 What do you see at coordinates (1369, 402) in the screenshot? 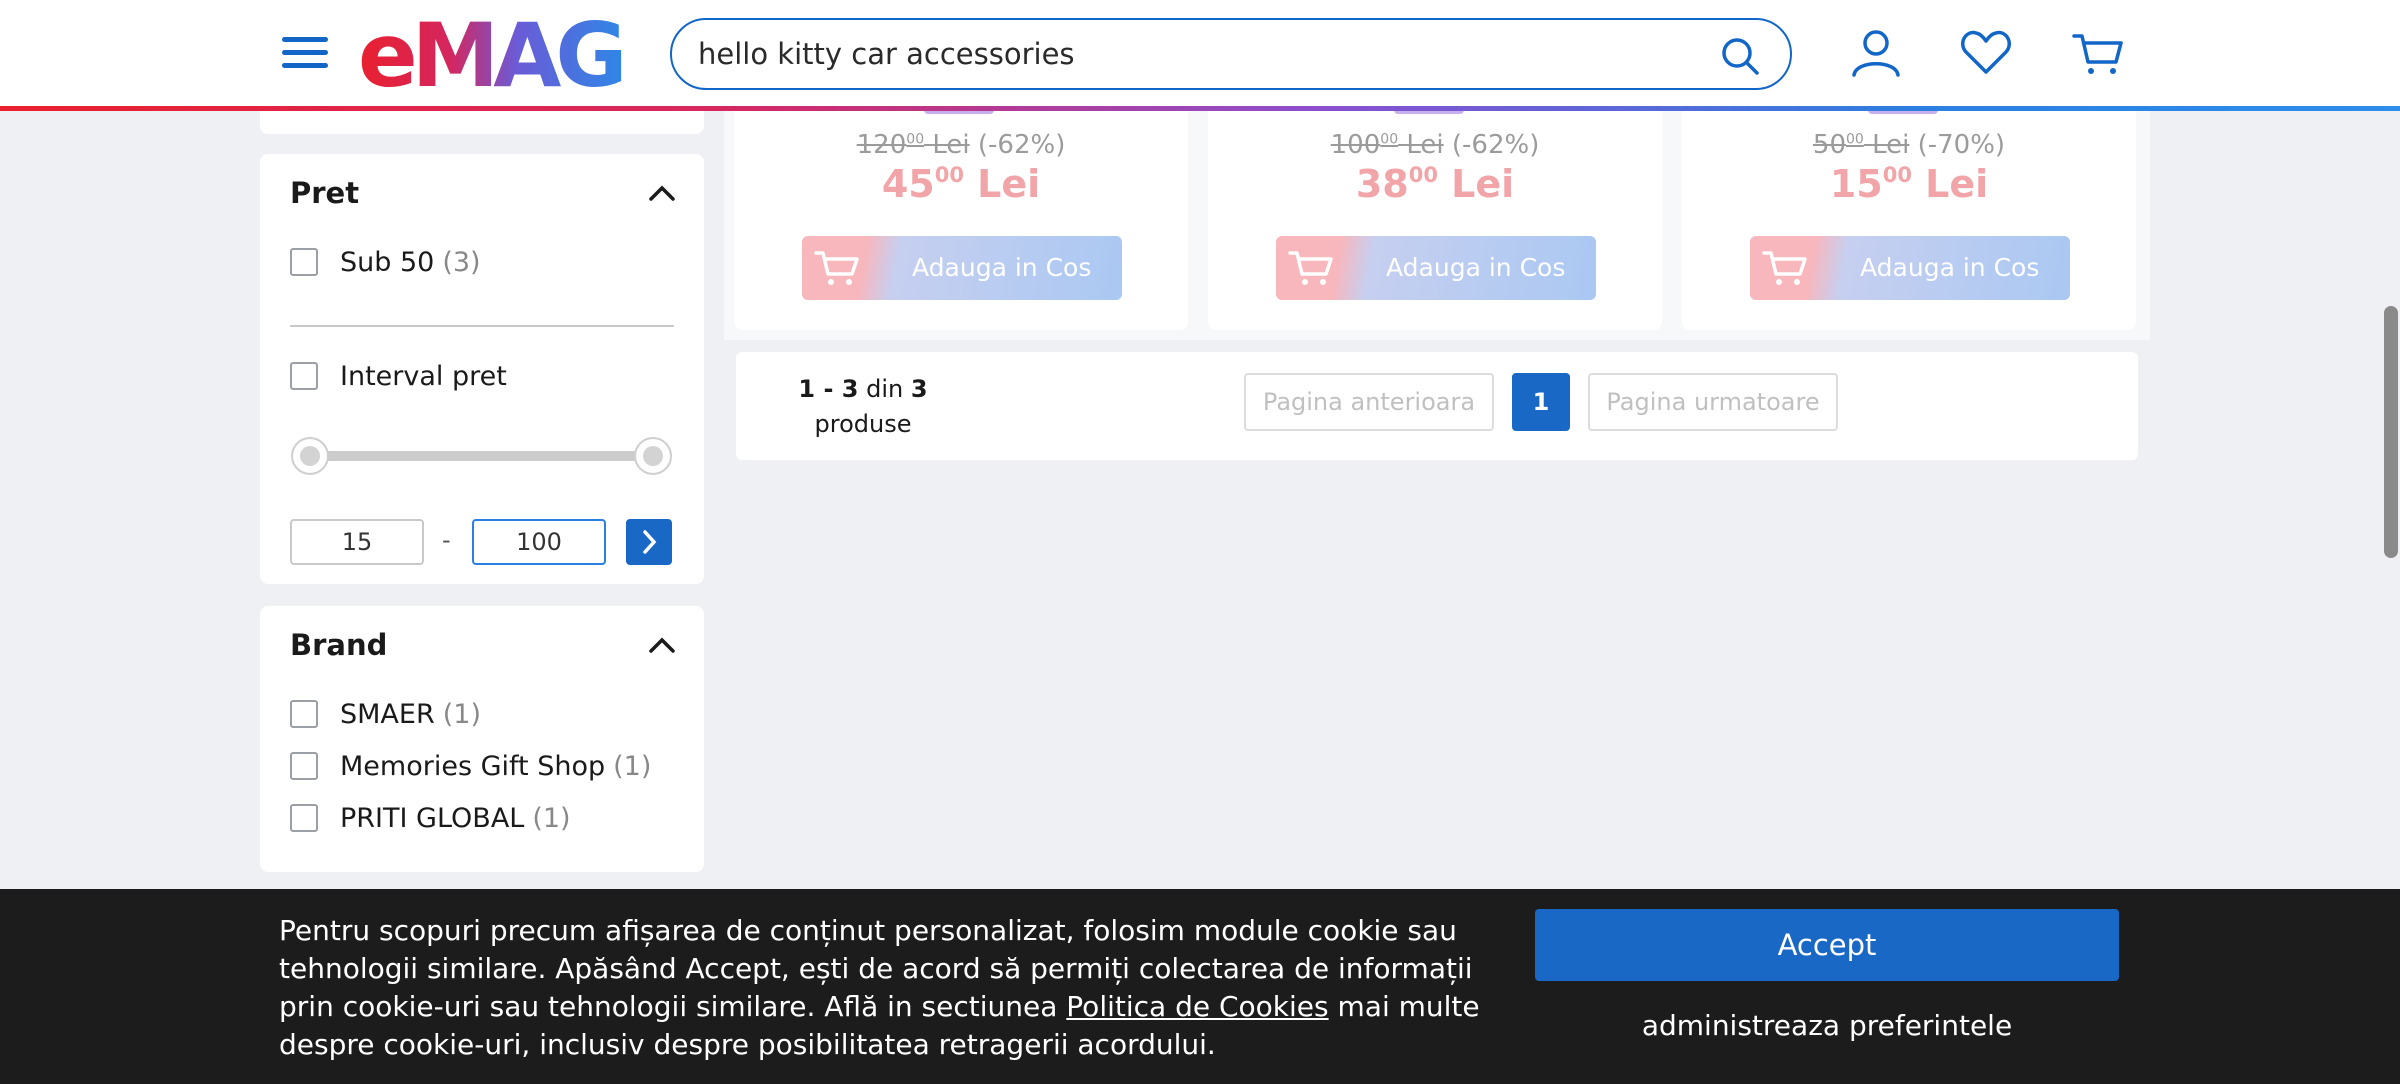
I see `previous-page-button: Pagina anterioara` at bounding box center [1369, 402].